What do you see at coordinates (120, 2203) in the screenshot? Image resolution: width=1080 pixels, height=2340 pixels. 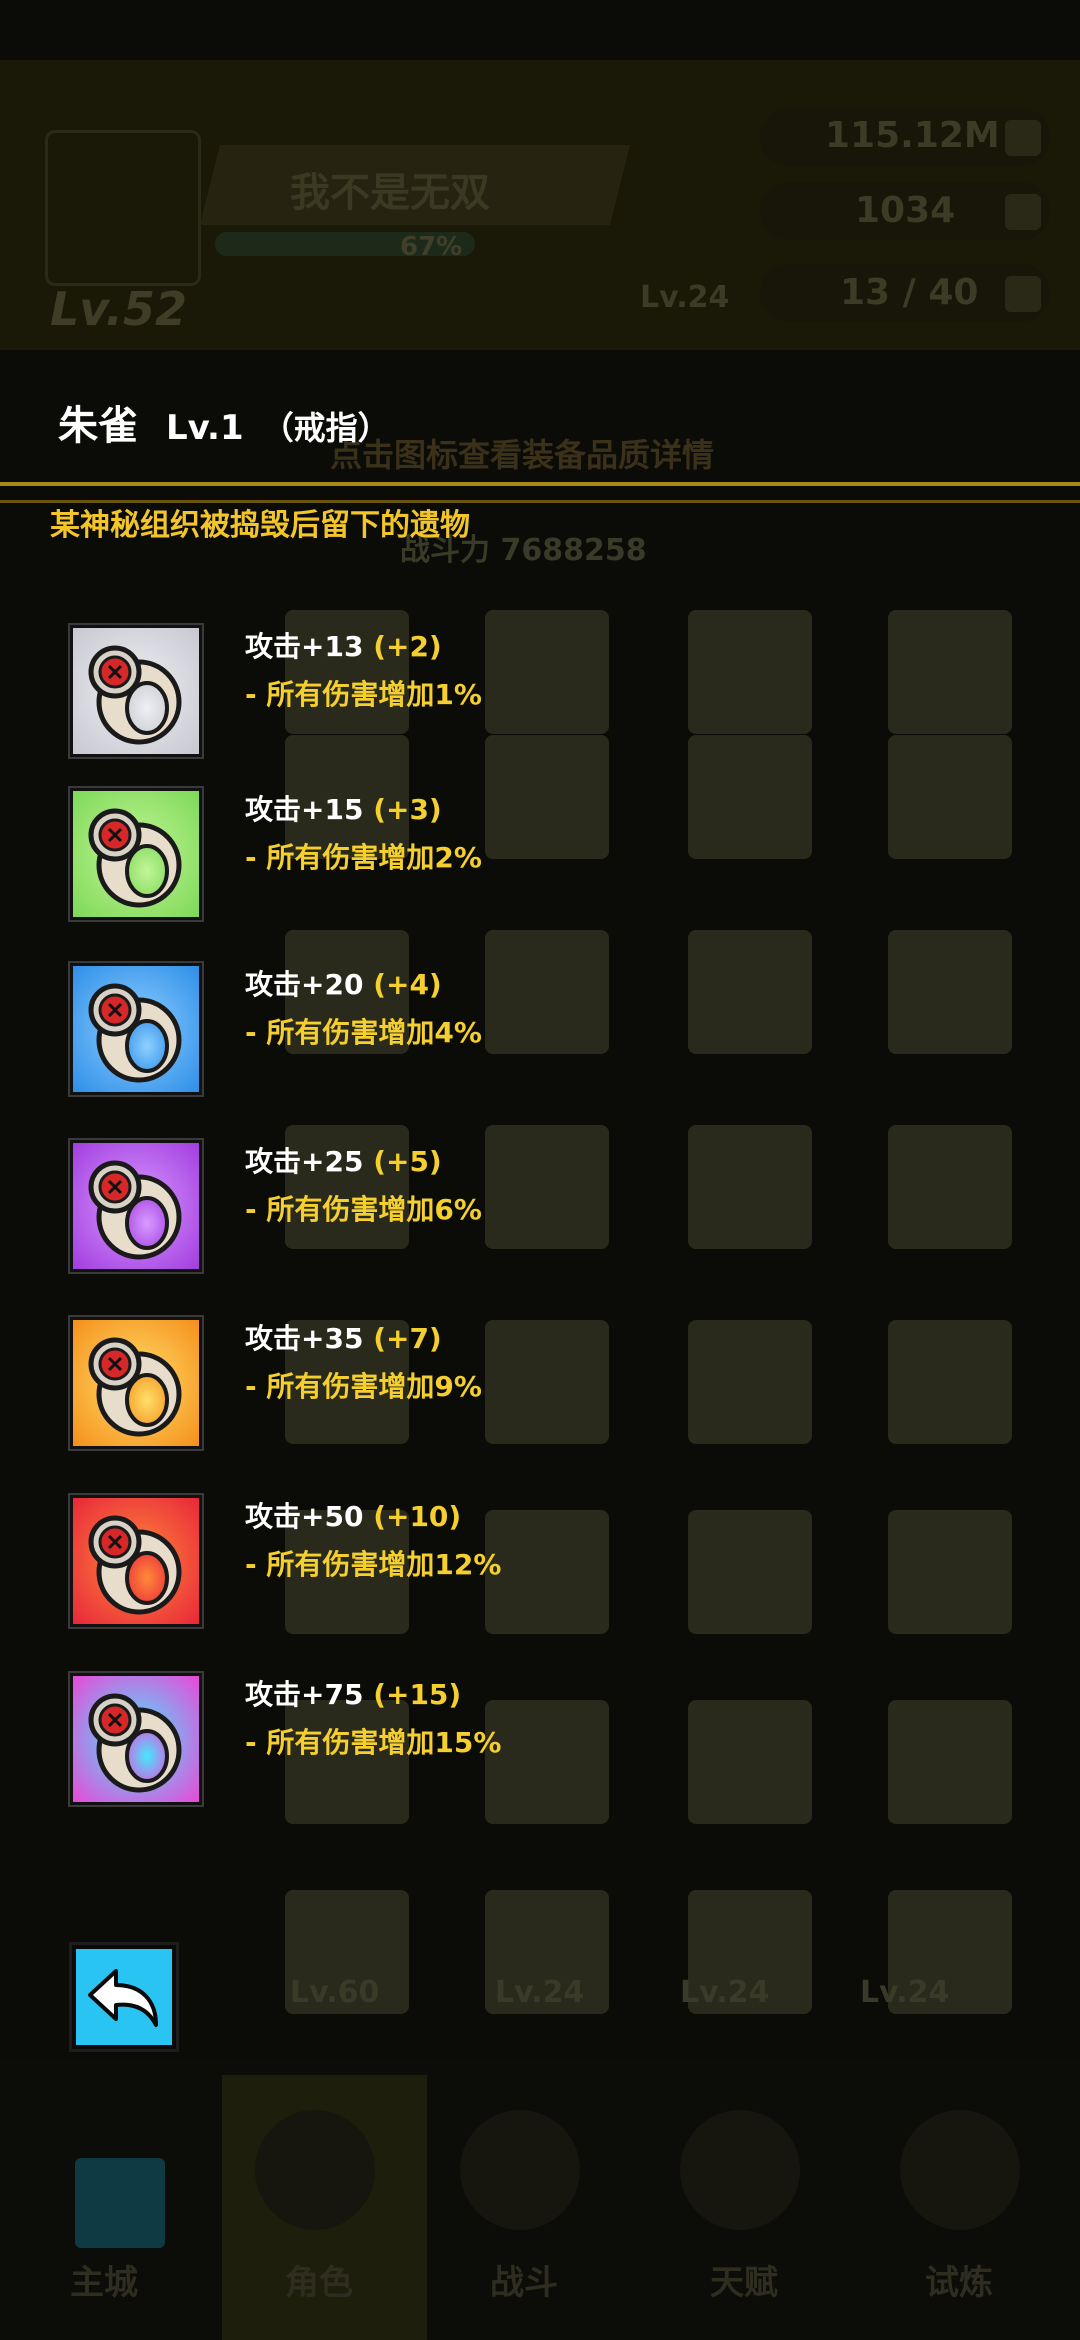 I see `bg-back-icon` at bounding box center [120, 2203].